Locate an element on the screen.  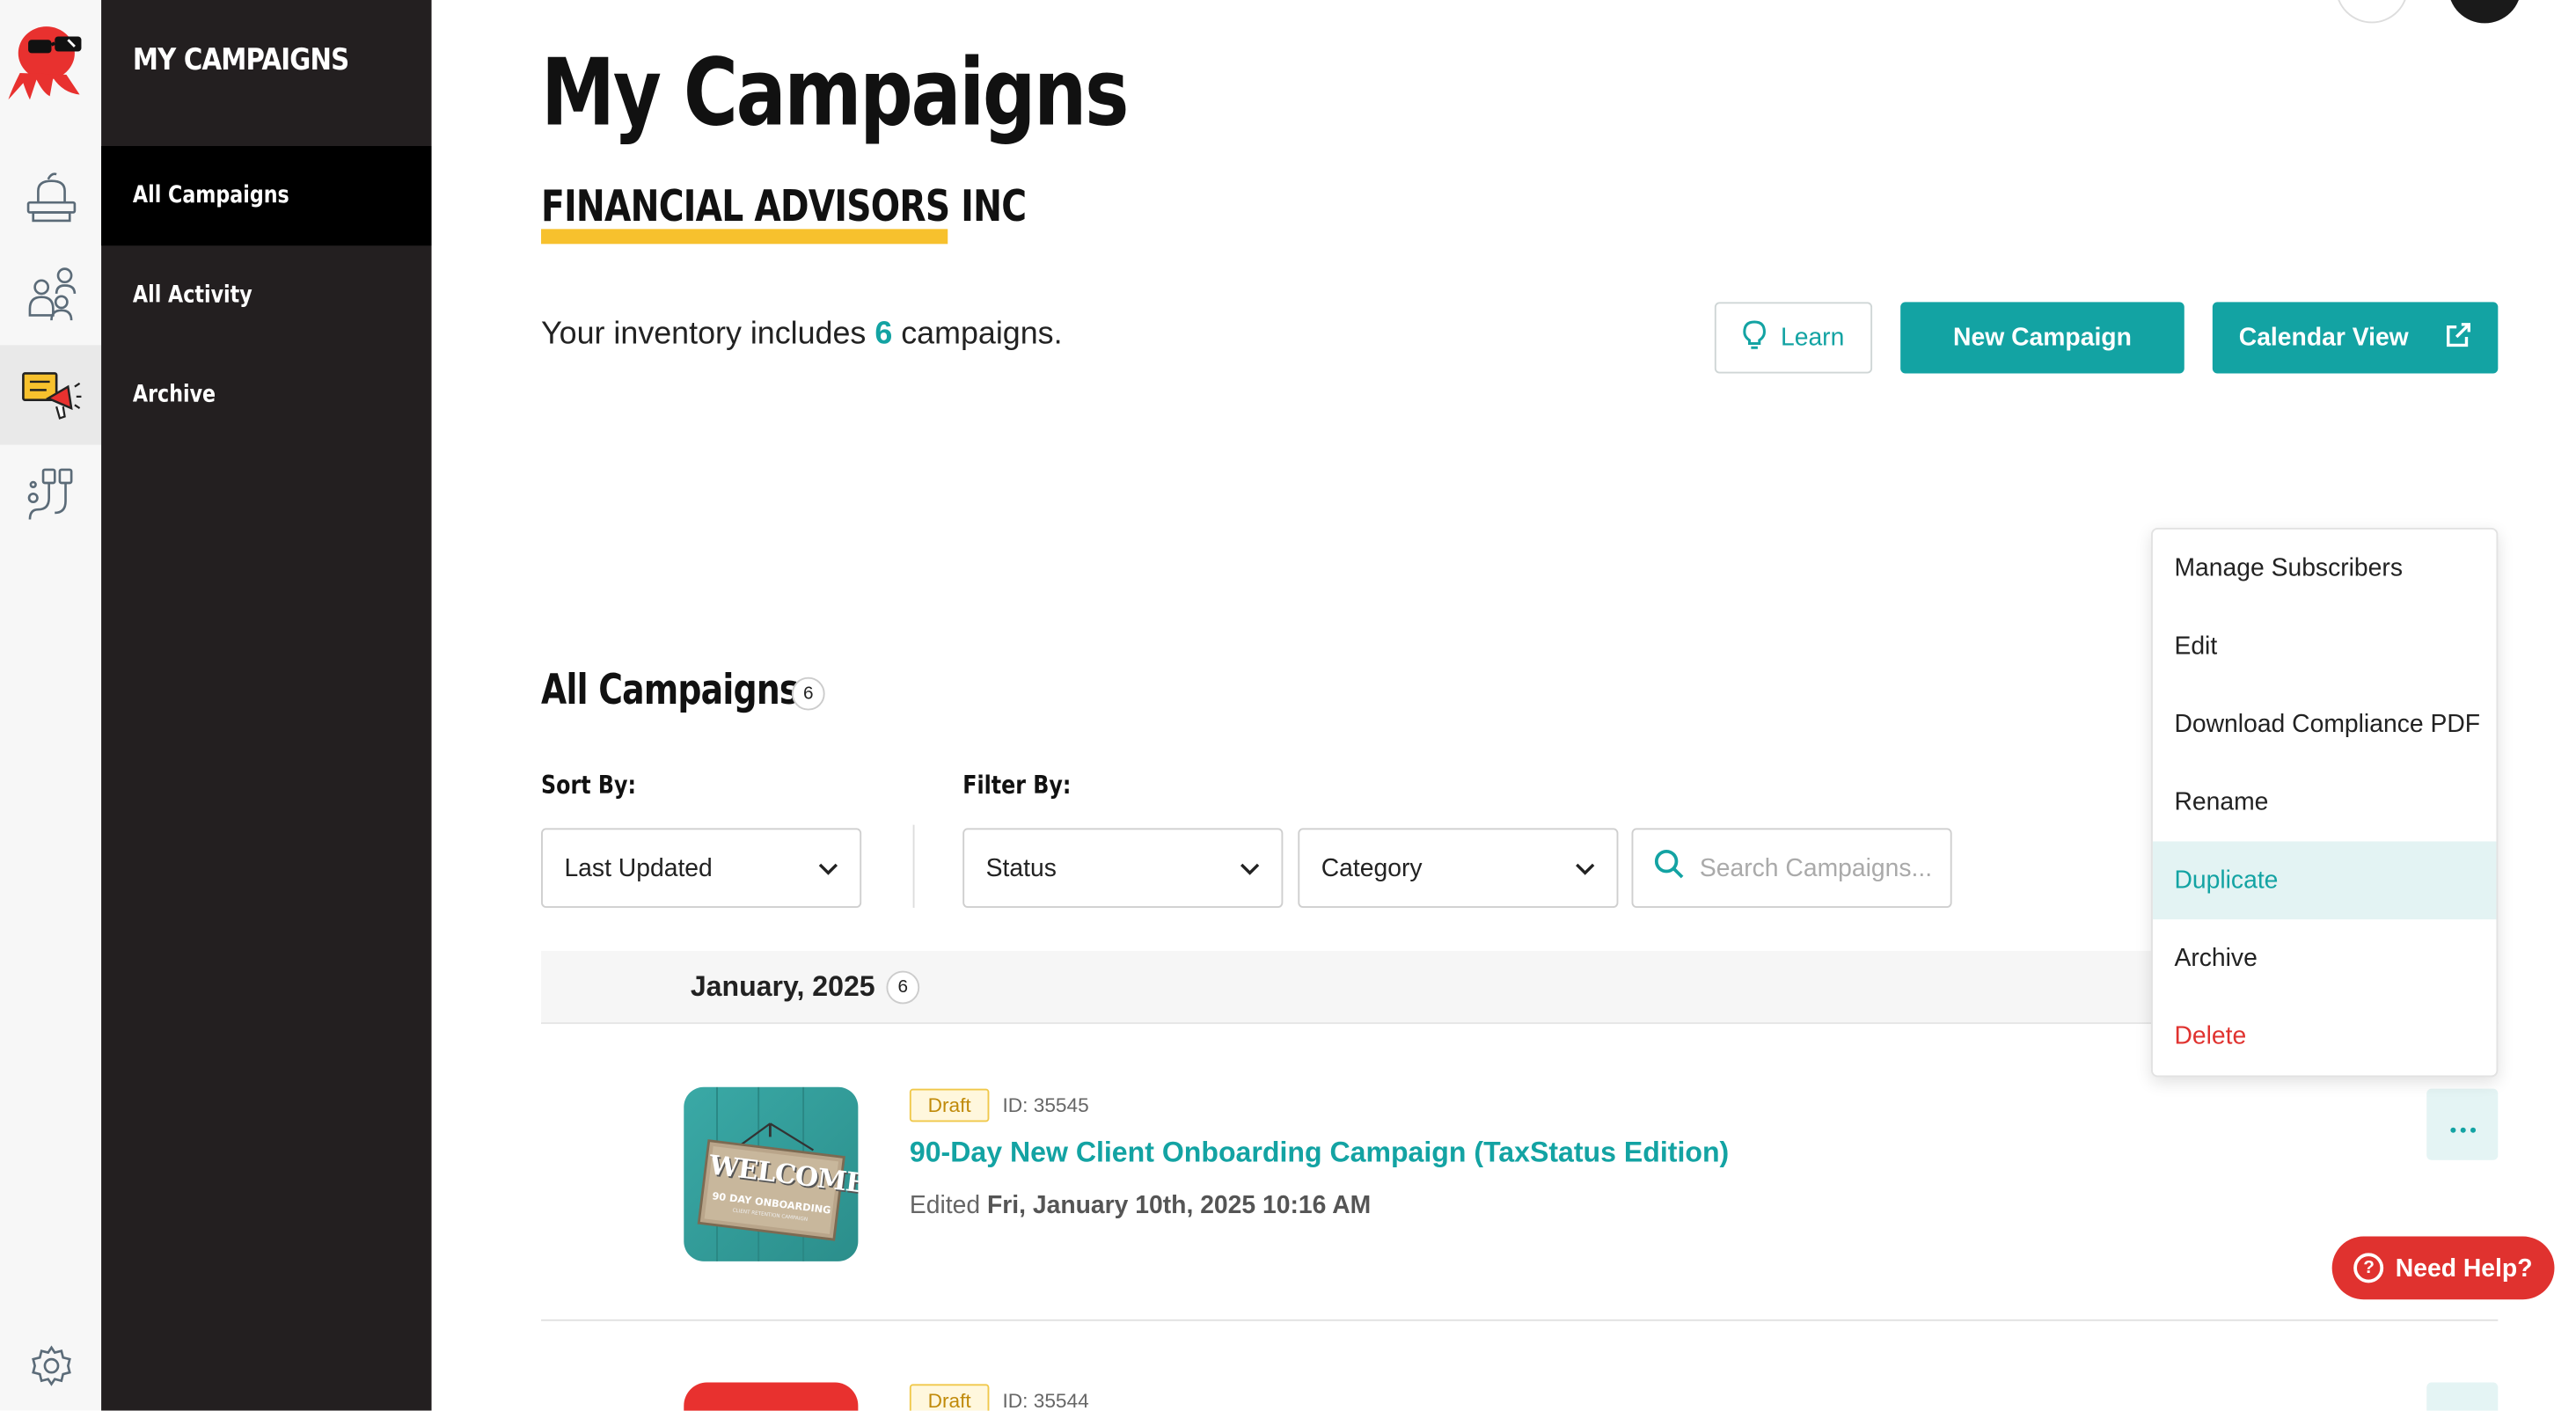
inventory-summary: Your inventory includes 6 campaigns. is located at coordinates (802, 335).